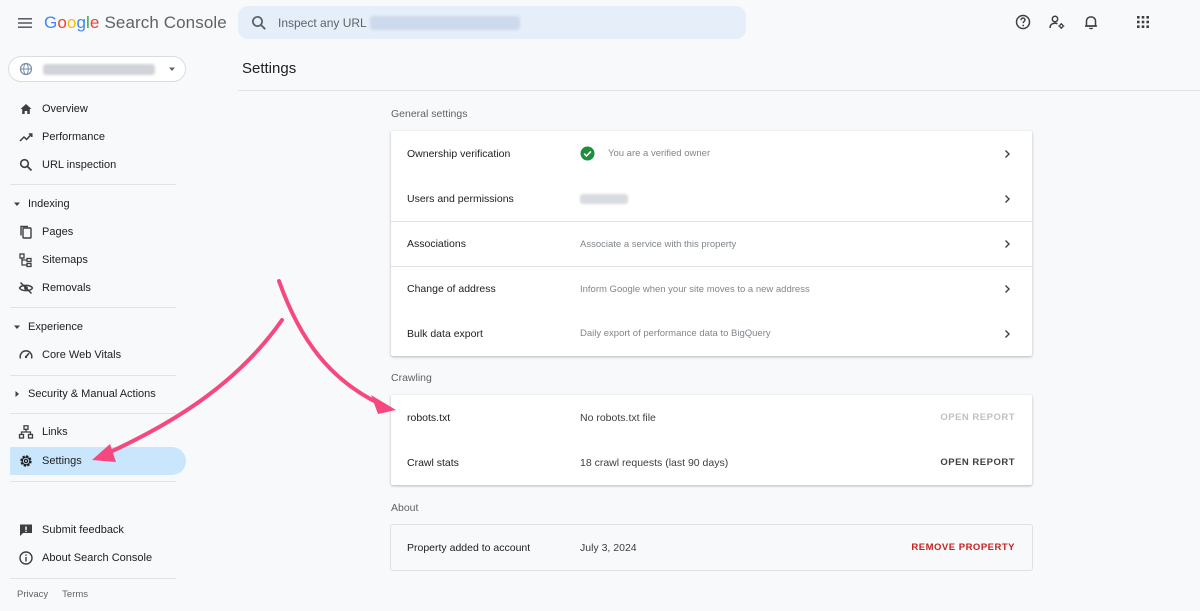 The width and height of the screenshot is (1200, 611). Describe the element at coordinates (451, 289) in the screenshot. I see `row-label: Change of address` at that location.